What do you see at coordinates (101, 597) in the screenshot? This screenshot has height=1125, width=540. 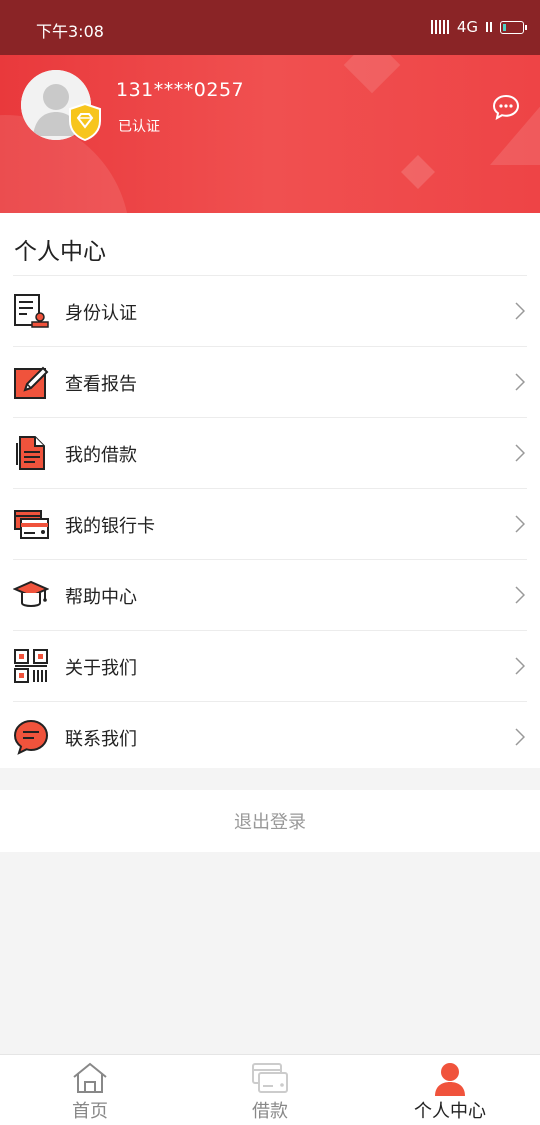 I see `menu-item-label: 帮助中心` at bounding box center [101, 597].